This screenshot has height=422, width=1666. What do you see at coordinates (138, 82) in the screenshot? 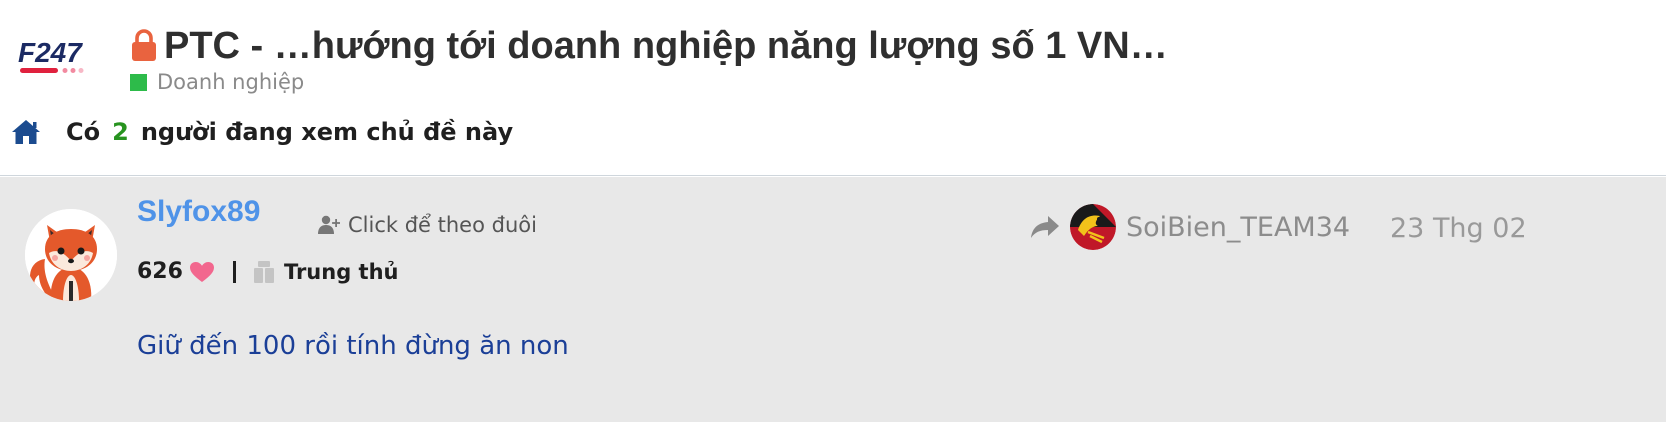
I see `category-color-swatch` at bounding box center [138, 82].